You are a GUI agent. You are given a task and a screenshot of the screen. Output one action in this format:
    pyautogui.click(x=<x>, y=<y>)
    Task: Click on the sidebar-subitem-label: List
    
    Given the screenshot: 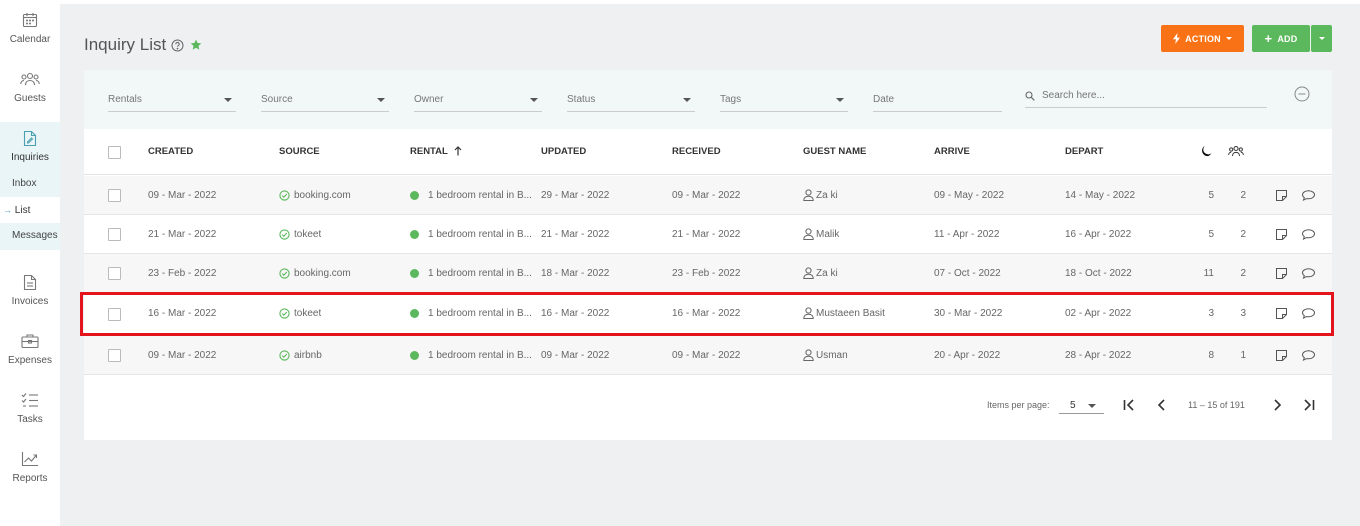 What is the action you would take?
    pyautogui.click(x=22, y=210)
    